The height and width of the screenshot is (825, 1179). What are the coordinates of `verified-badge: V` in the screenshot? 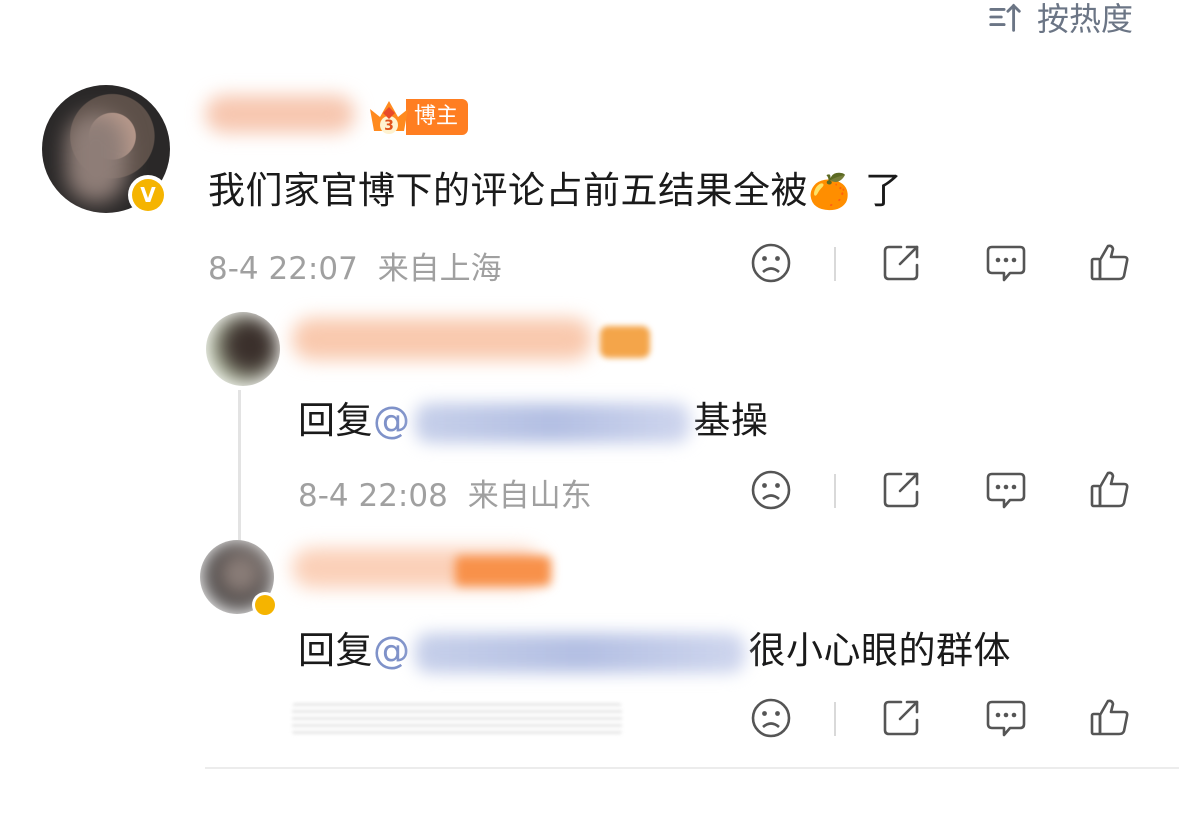 It's located at (148, 195).